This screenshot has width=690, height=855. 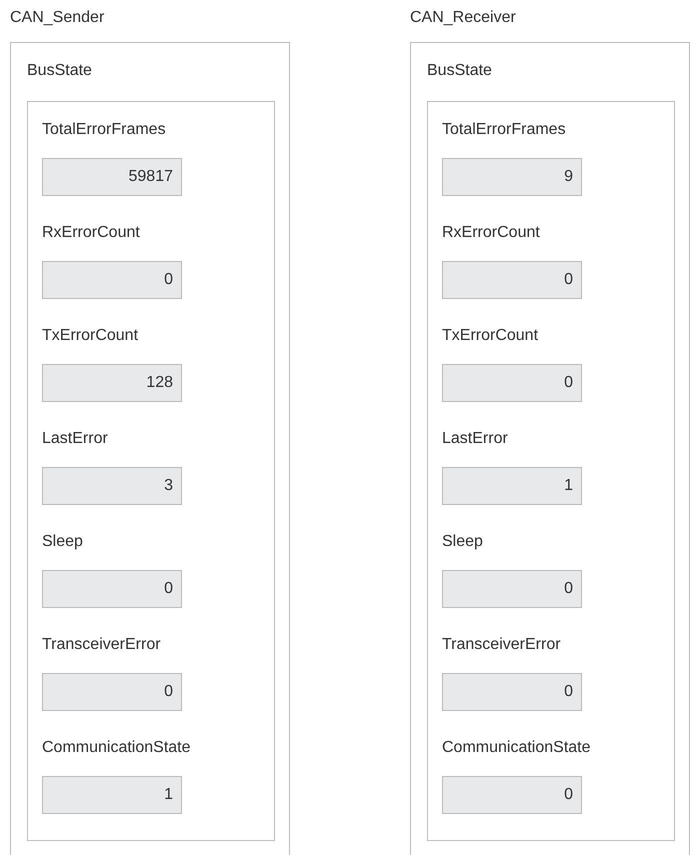 What do you see at coordinates (57, 17) in the screenshot?
I see `panel-title: CAN_Sender` at bounding box center [57, 17].